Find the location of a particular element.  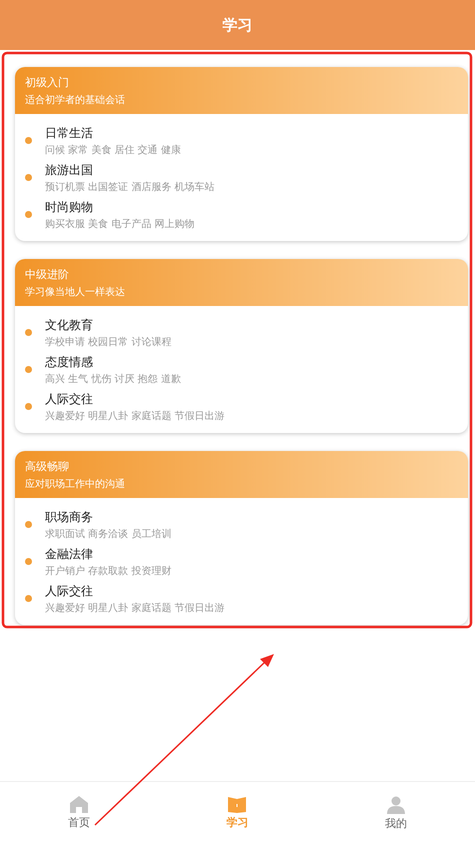

topic-title: 金融法律 is located at coordinates (108, 554).